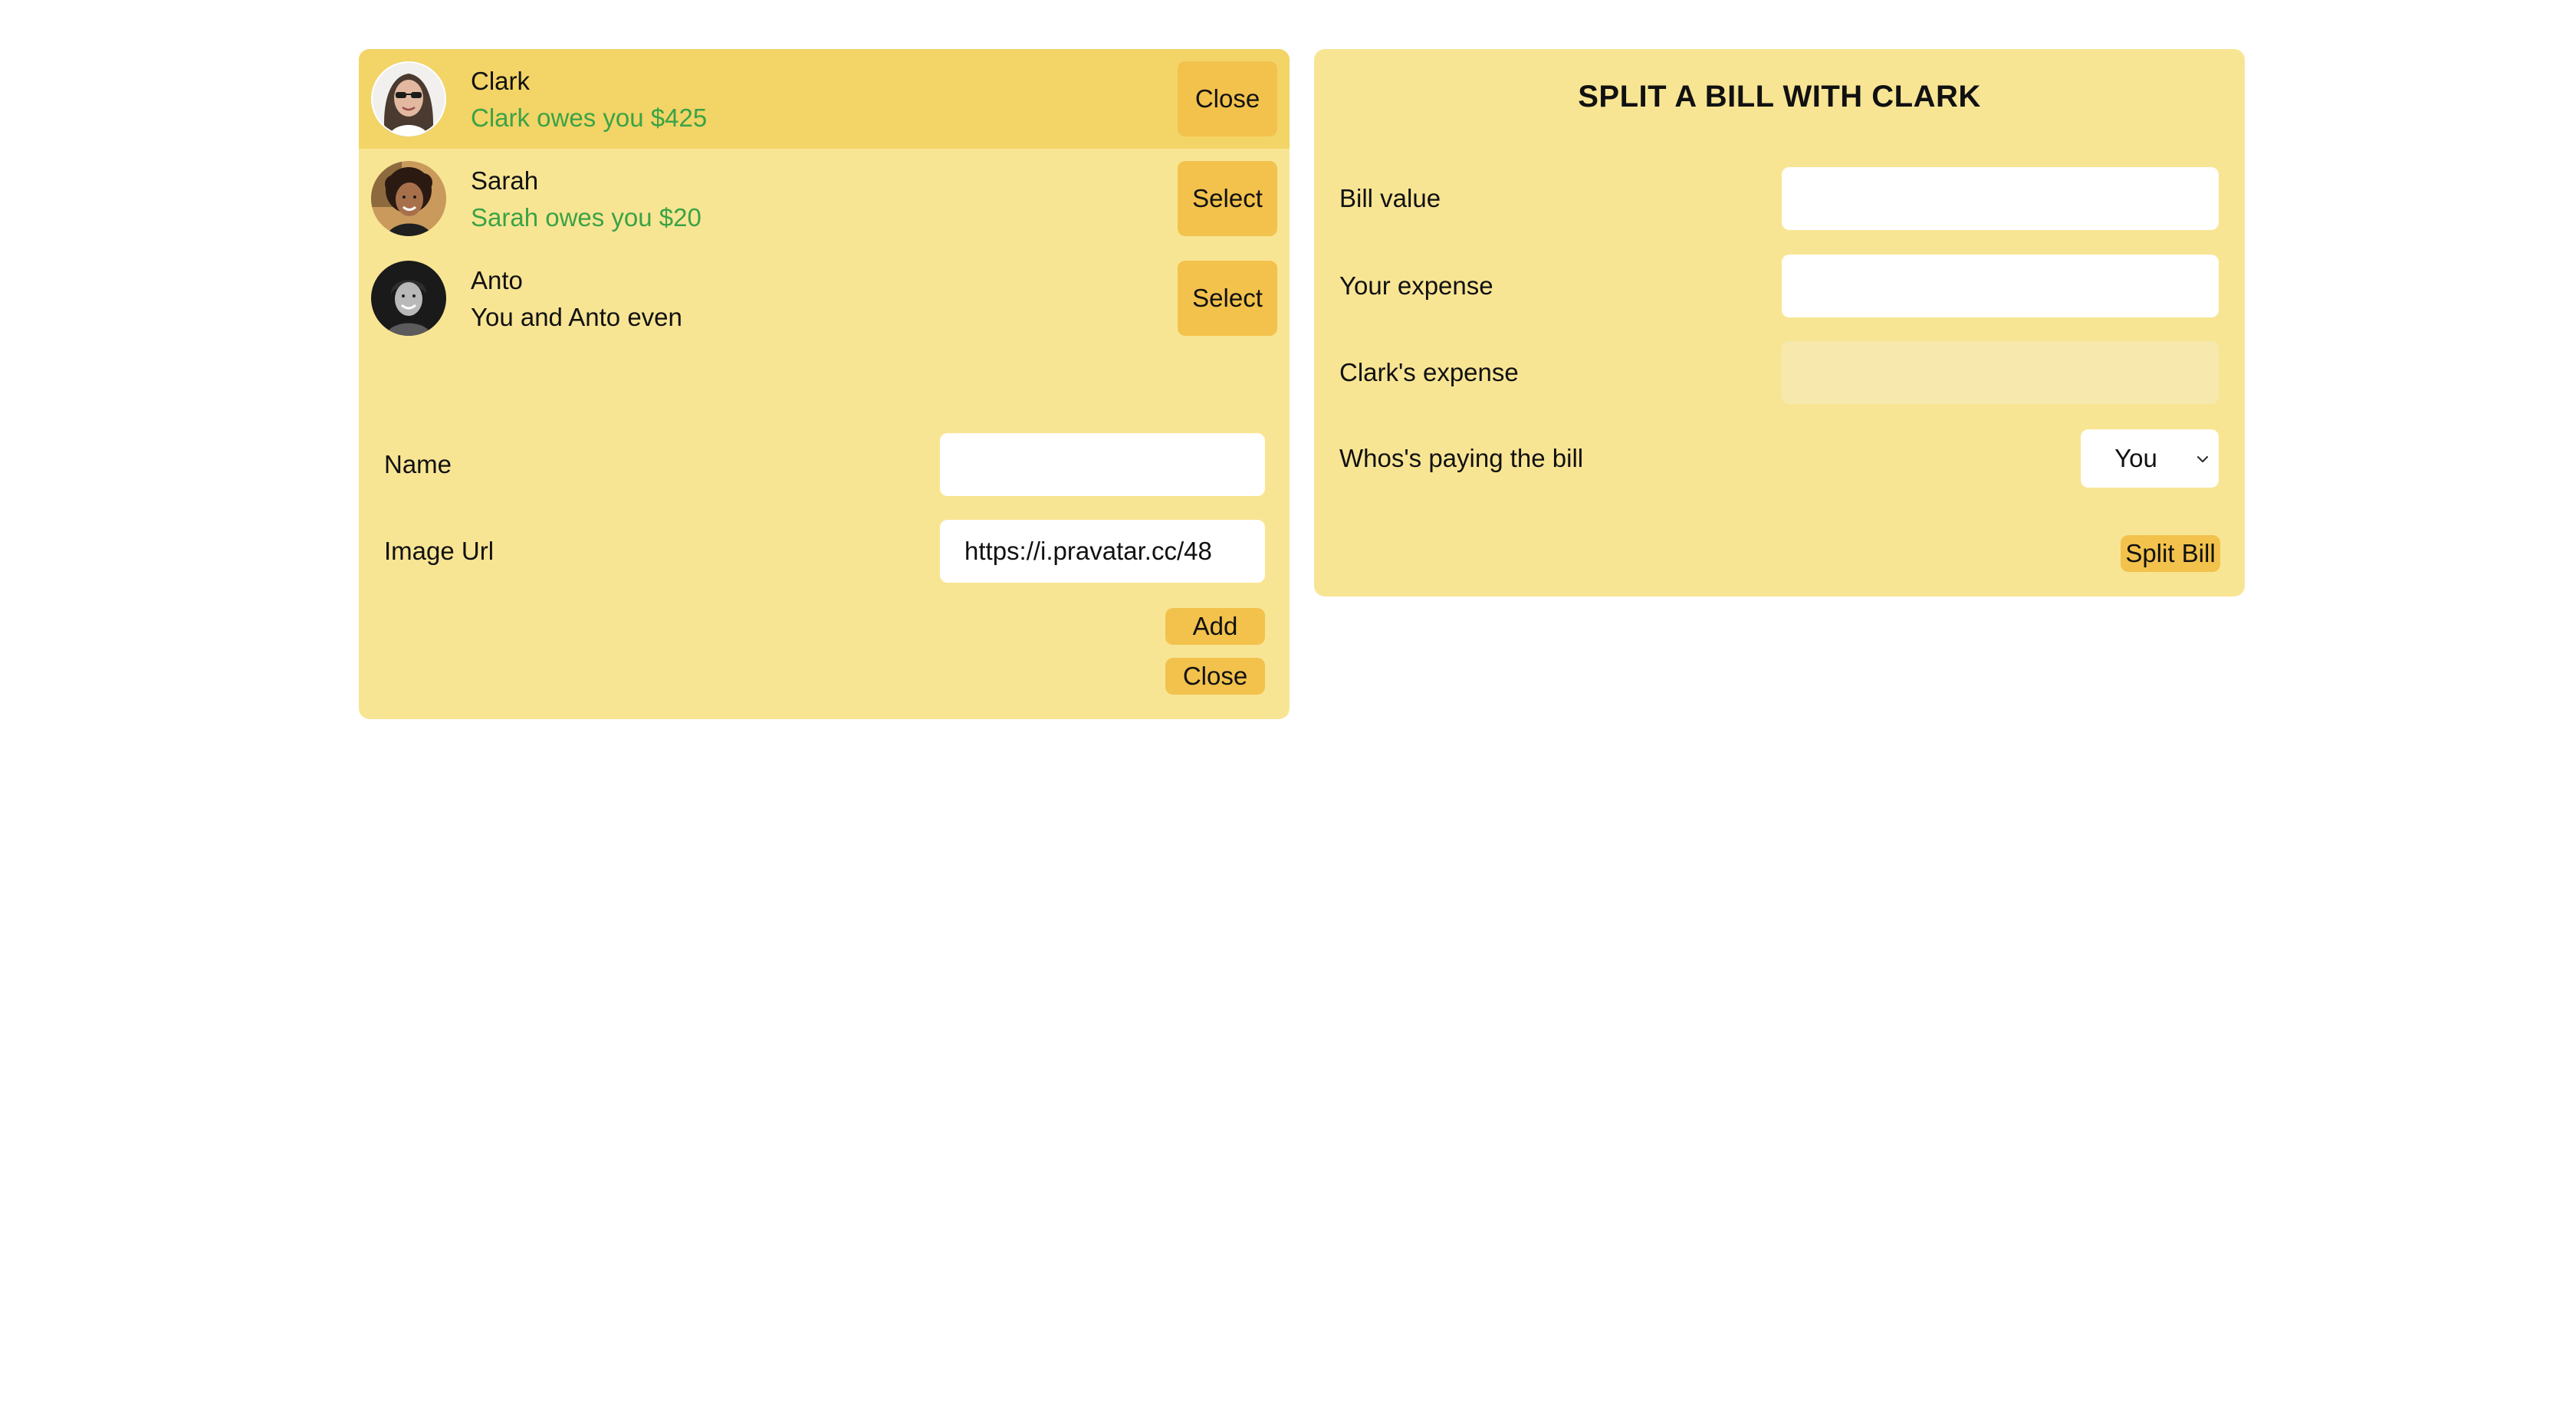 The height and width of the screenshot is (1423, 2576). What do you see at coordinates (1779, 286) in the screenshot?
I see `your-expense-row: Your expense` at bounding box center [1779, 286].